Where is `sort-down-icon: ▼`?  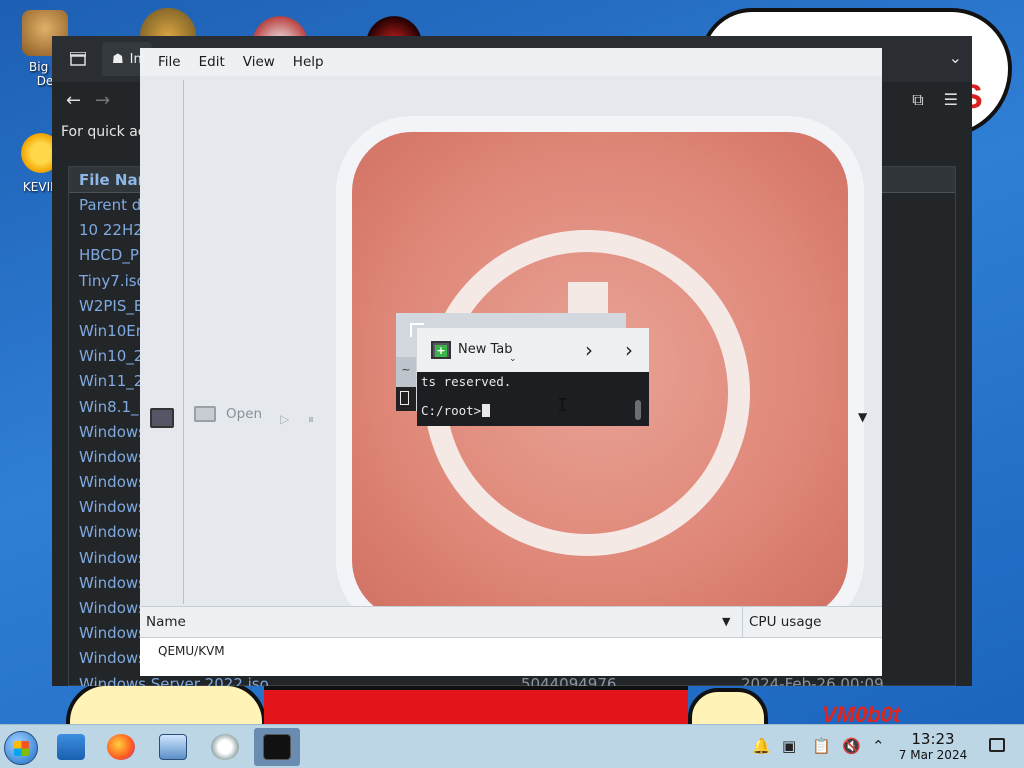 sort-down-icon: ▼ is located at coordinates (726, 621).